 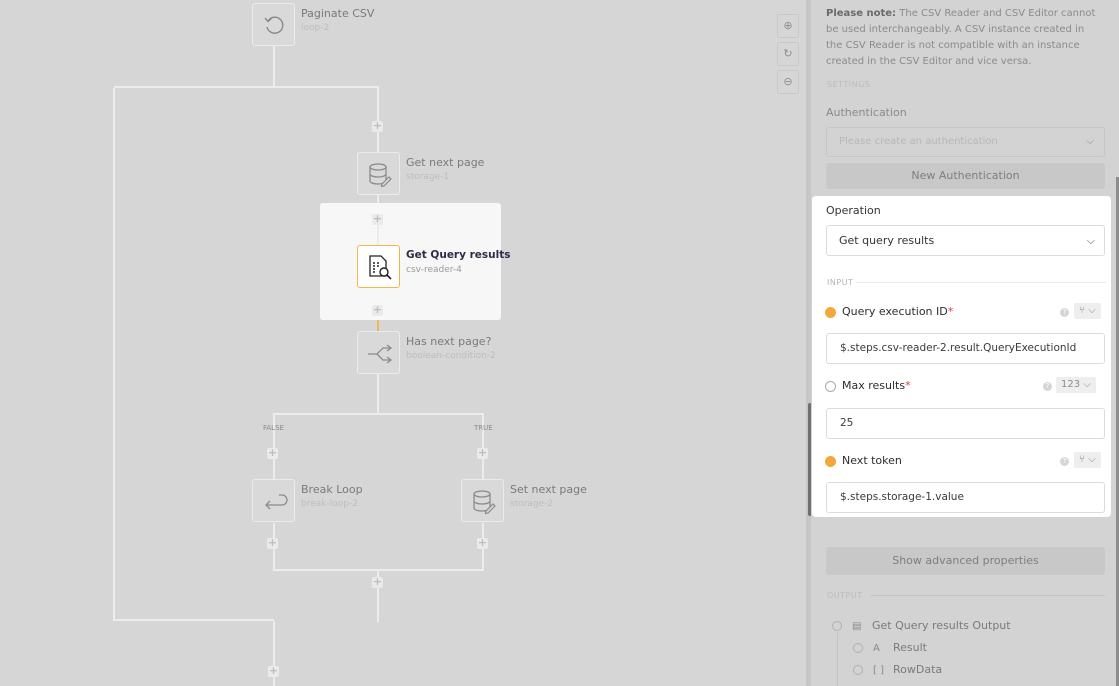 I want to click on branch-icon, so click(x=378, y=352).